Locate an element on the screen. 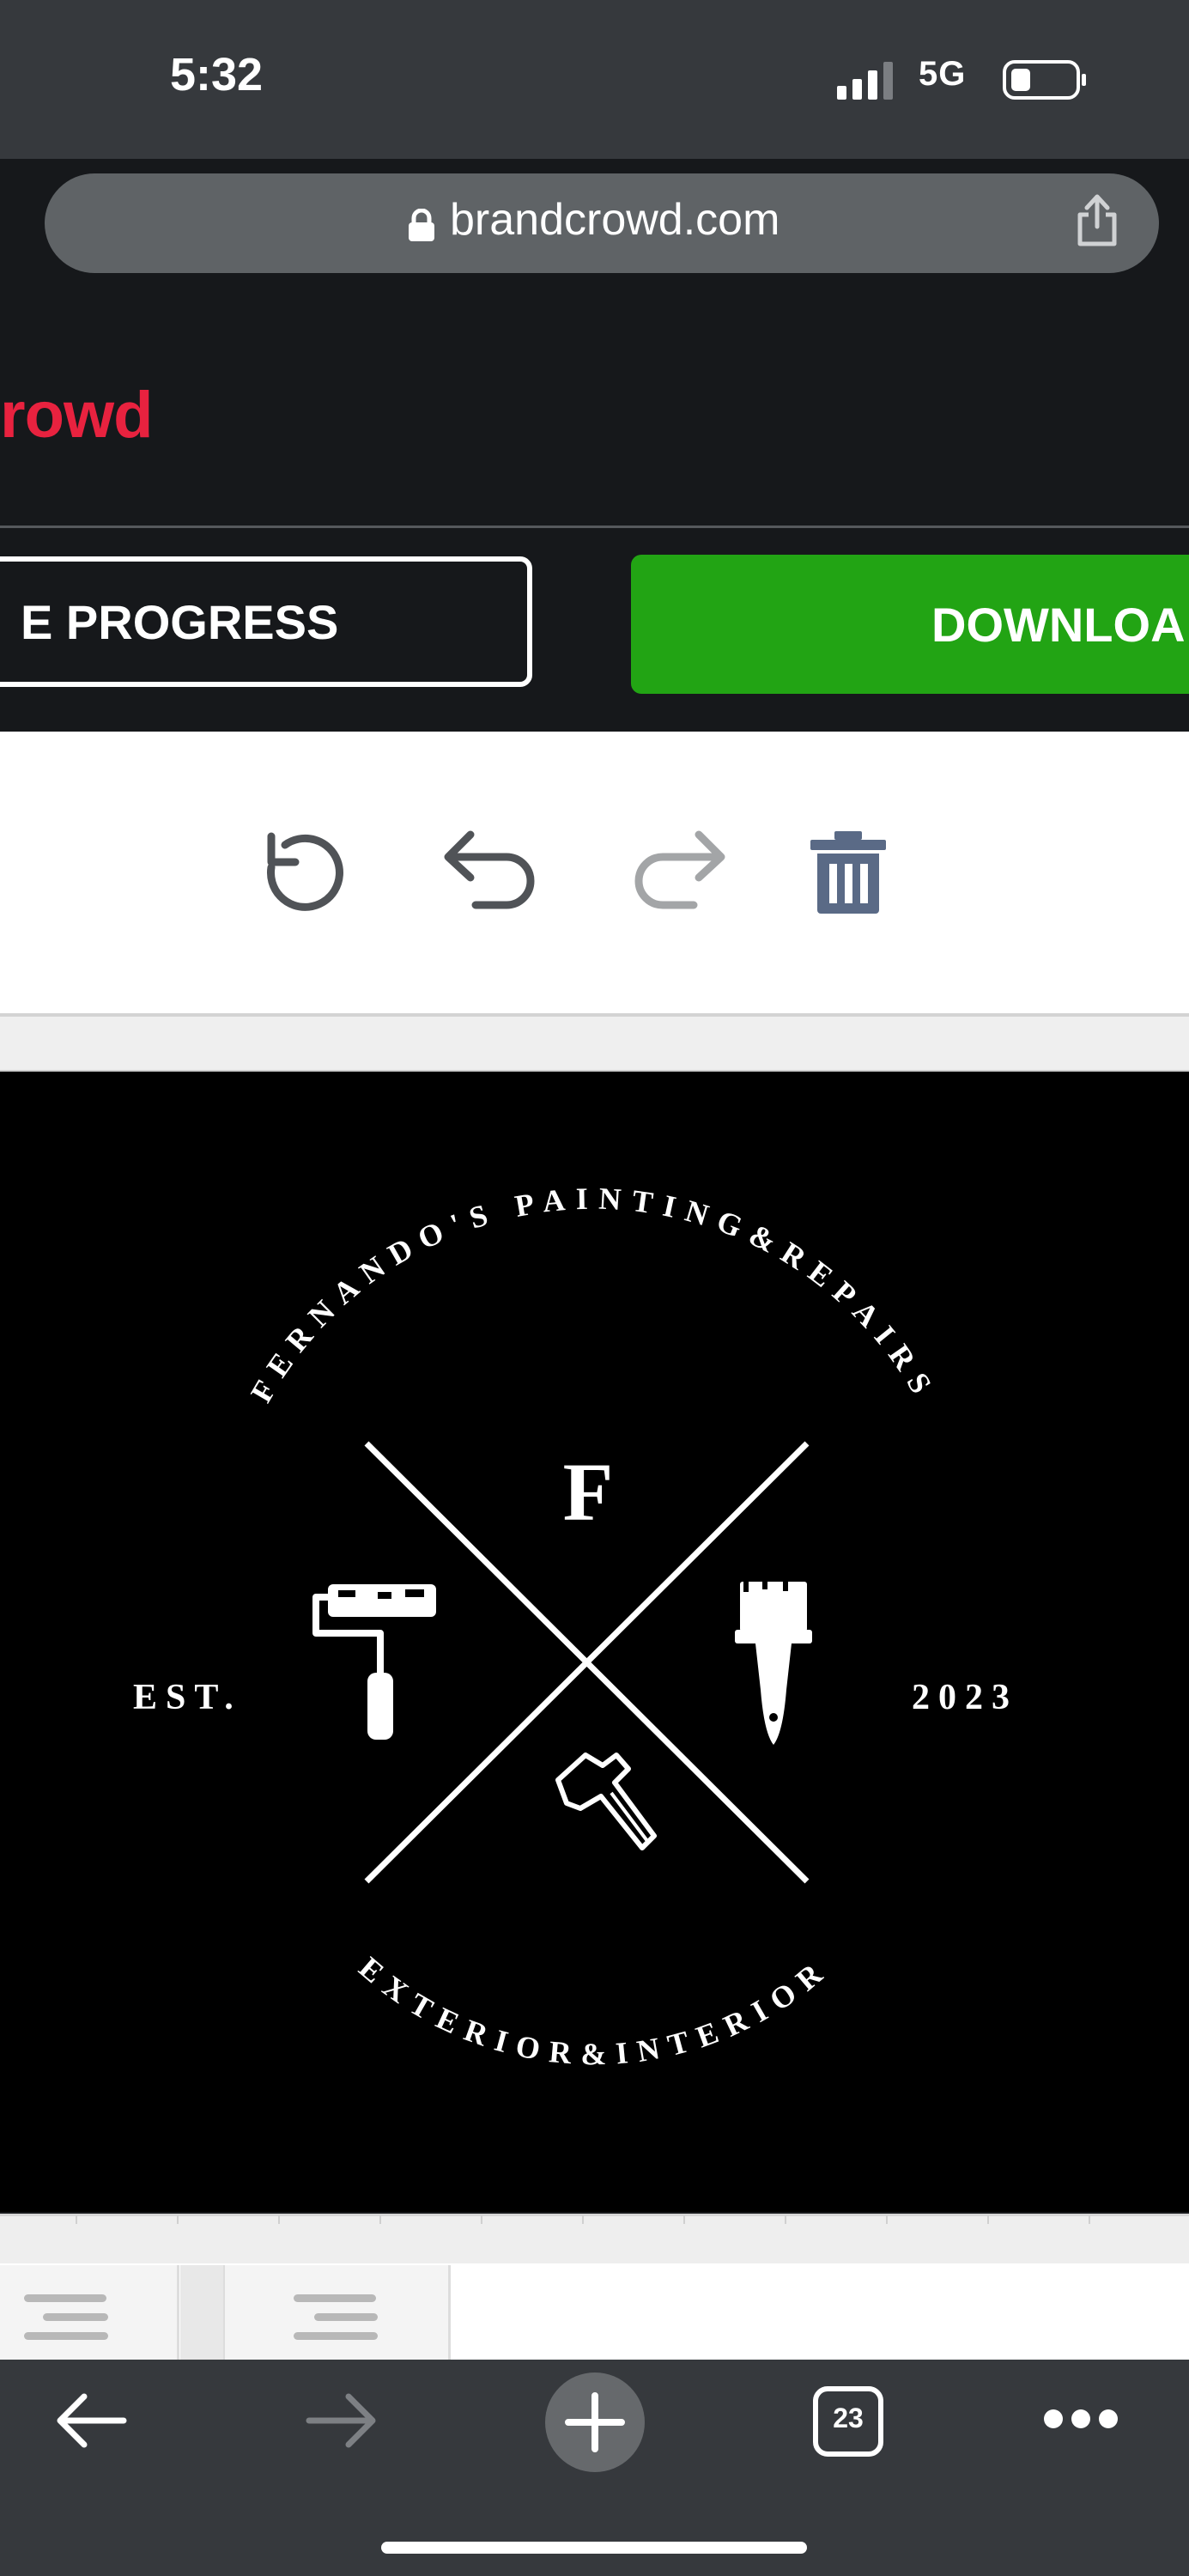 Image resolution: width=1189 pixels, height=2576 pixels. signal-icon is located at coordinates (867, 83).